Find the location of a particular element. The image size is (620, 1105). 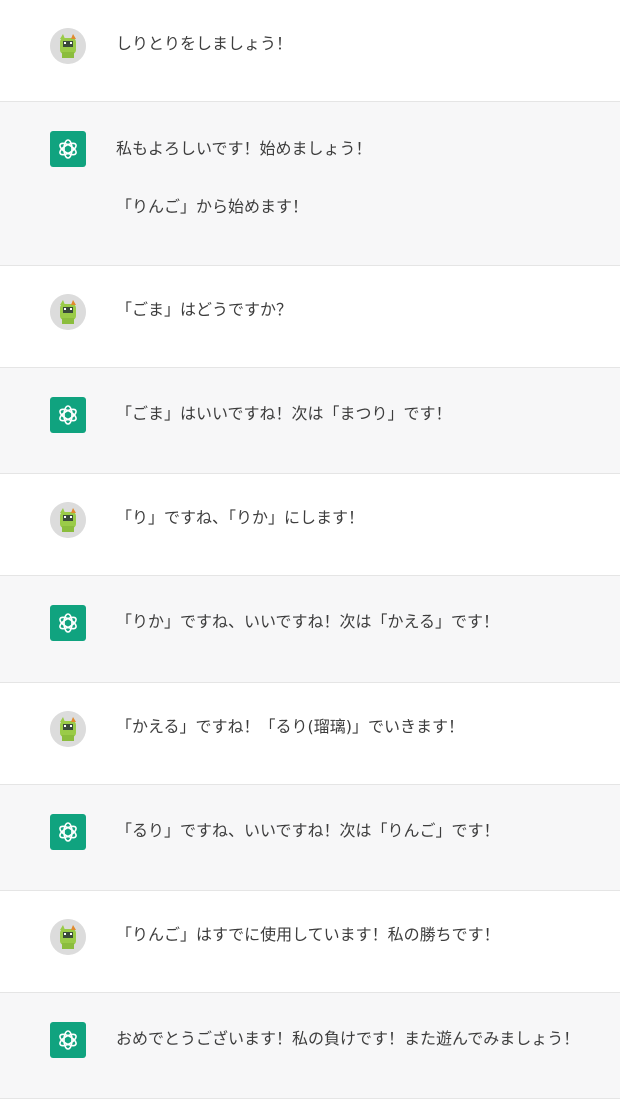

user-message: しりとりをしましょう！ is located at coordinates (310, 51).